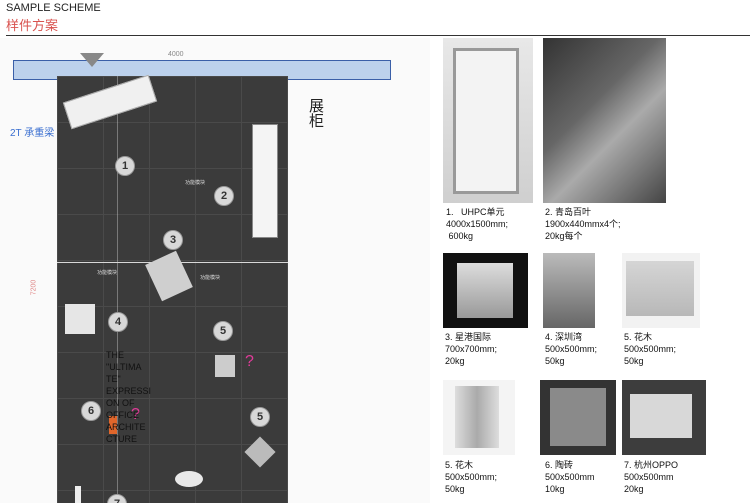 This screenshot has height=503, width=756. I want to click on box-sample, so click(80, 319).